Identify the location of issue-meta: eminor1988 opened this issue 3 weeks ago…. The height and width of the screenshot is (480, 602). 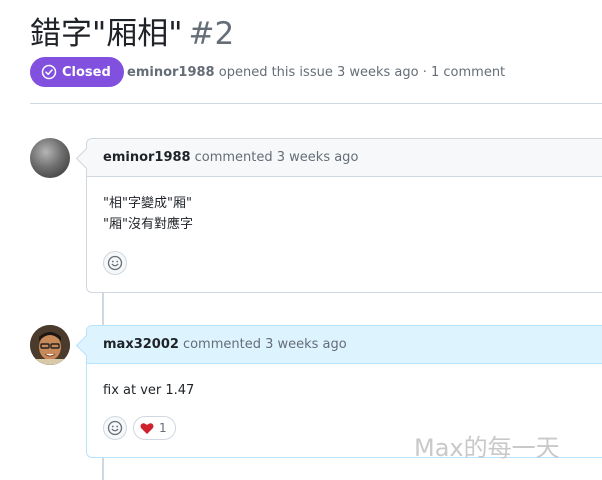
(316, 72).